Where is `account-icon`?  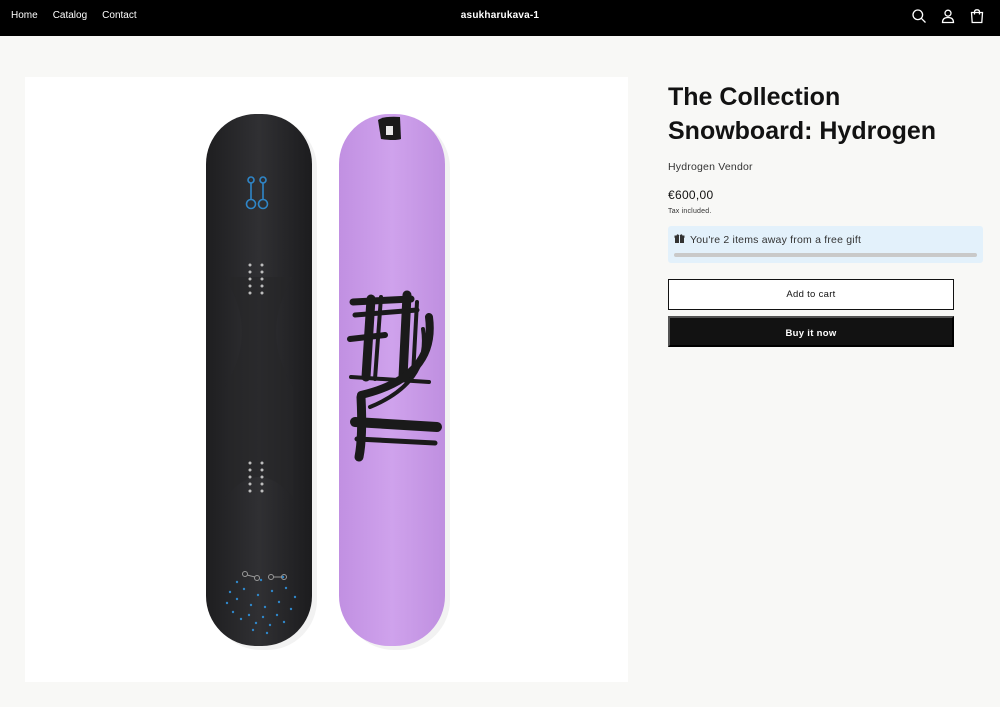
account-icon is located at coordinates (948, 16).